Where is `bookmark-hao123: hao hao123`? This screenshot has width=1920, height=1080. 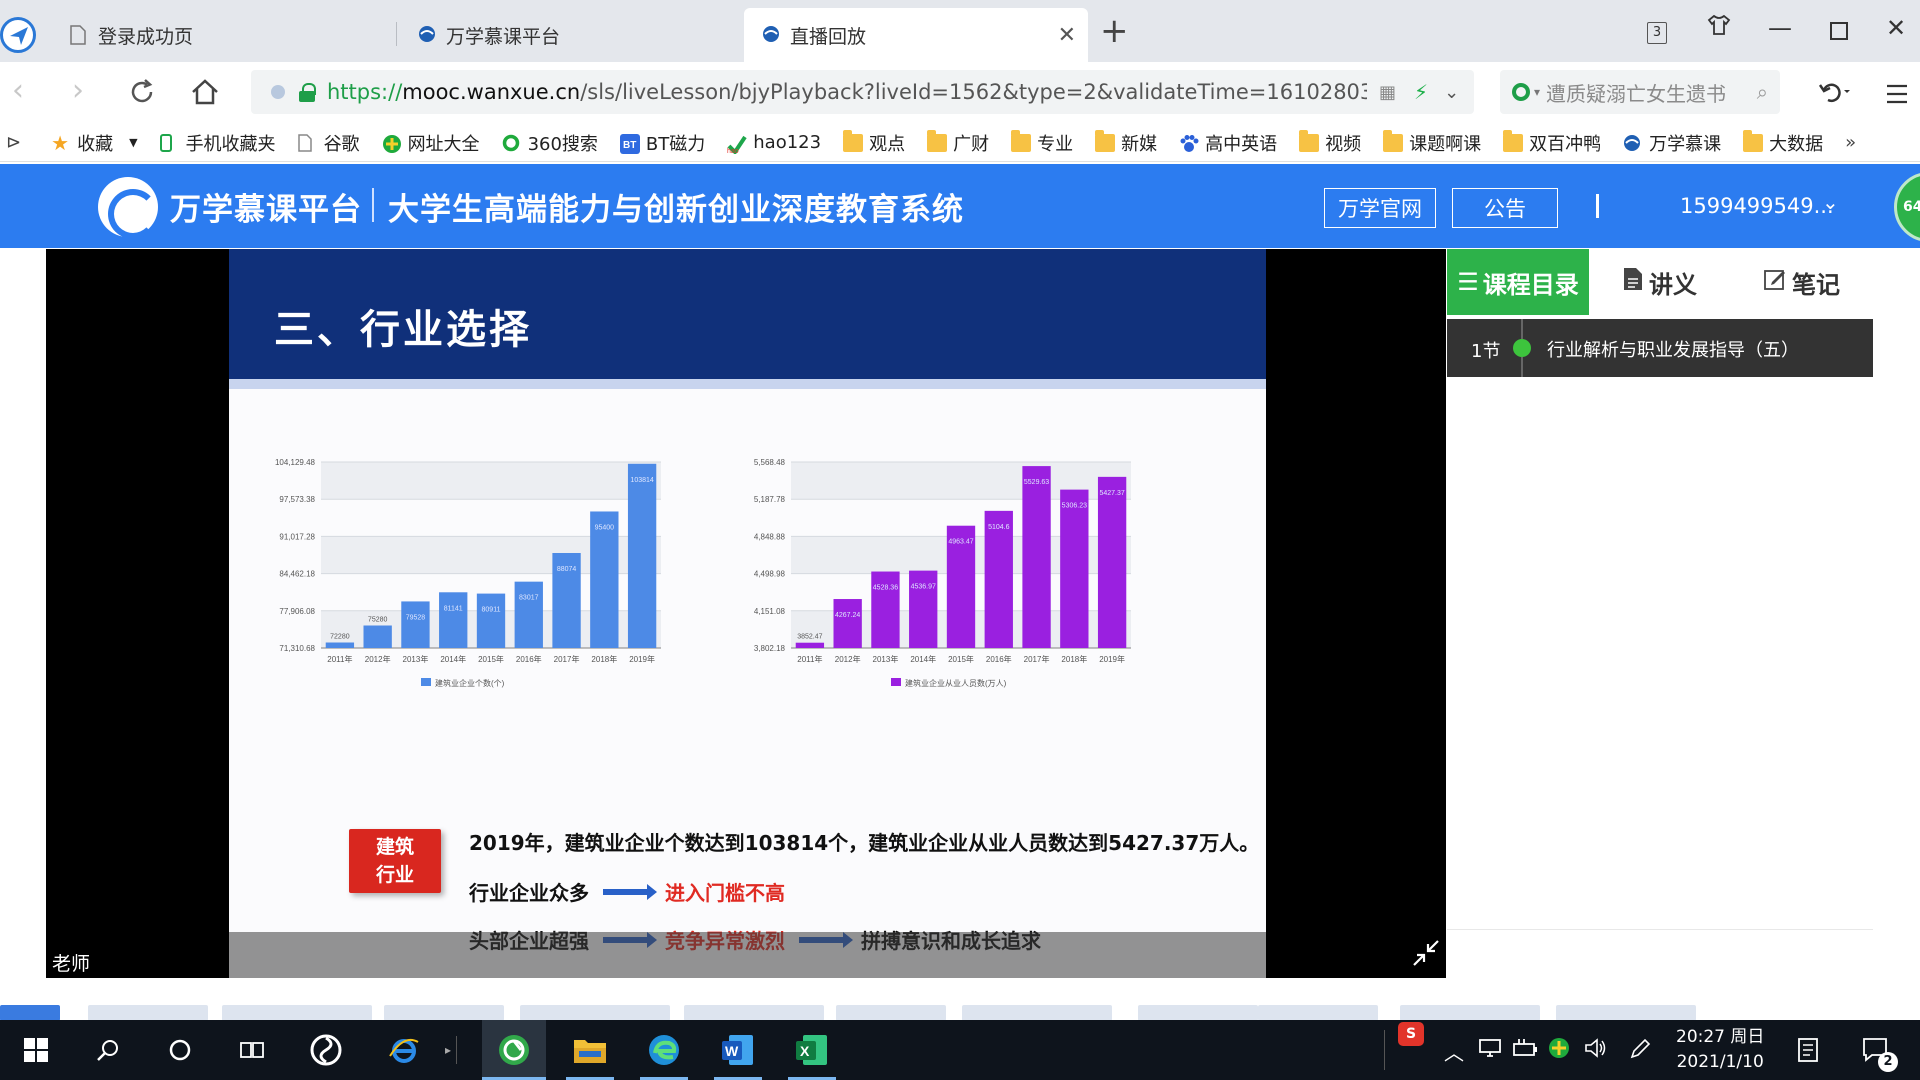 bookmark-hao123: hao hao123 is located at coordinates (774, 143).